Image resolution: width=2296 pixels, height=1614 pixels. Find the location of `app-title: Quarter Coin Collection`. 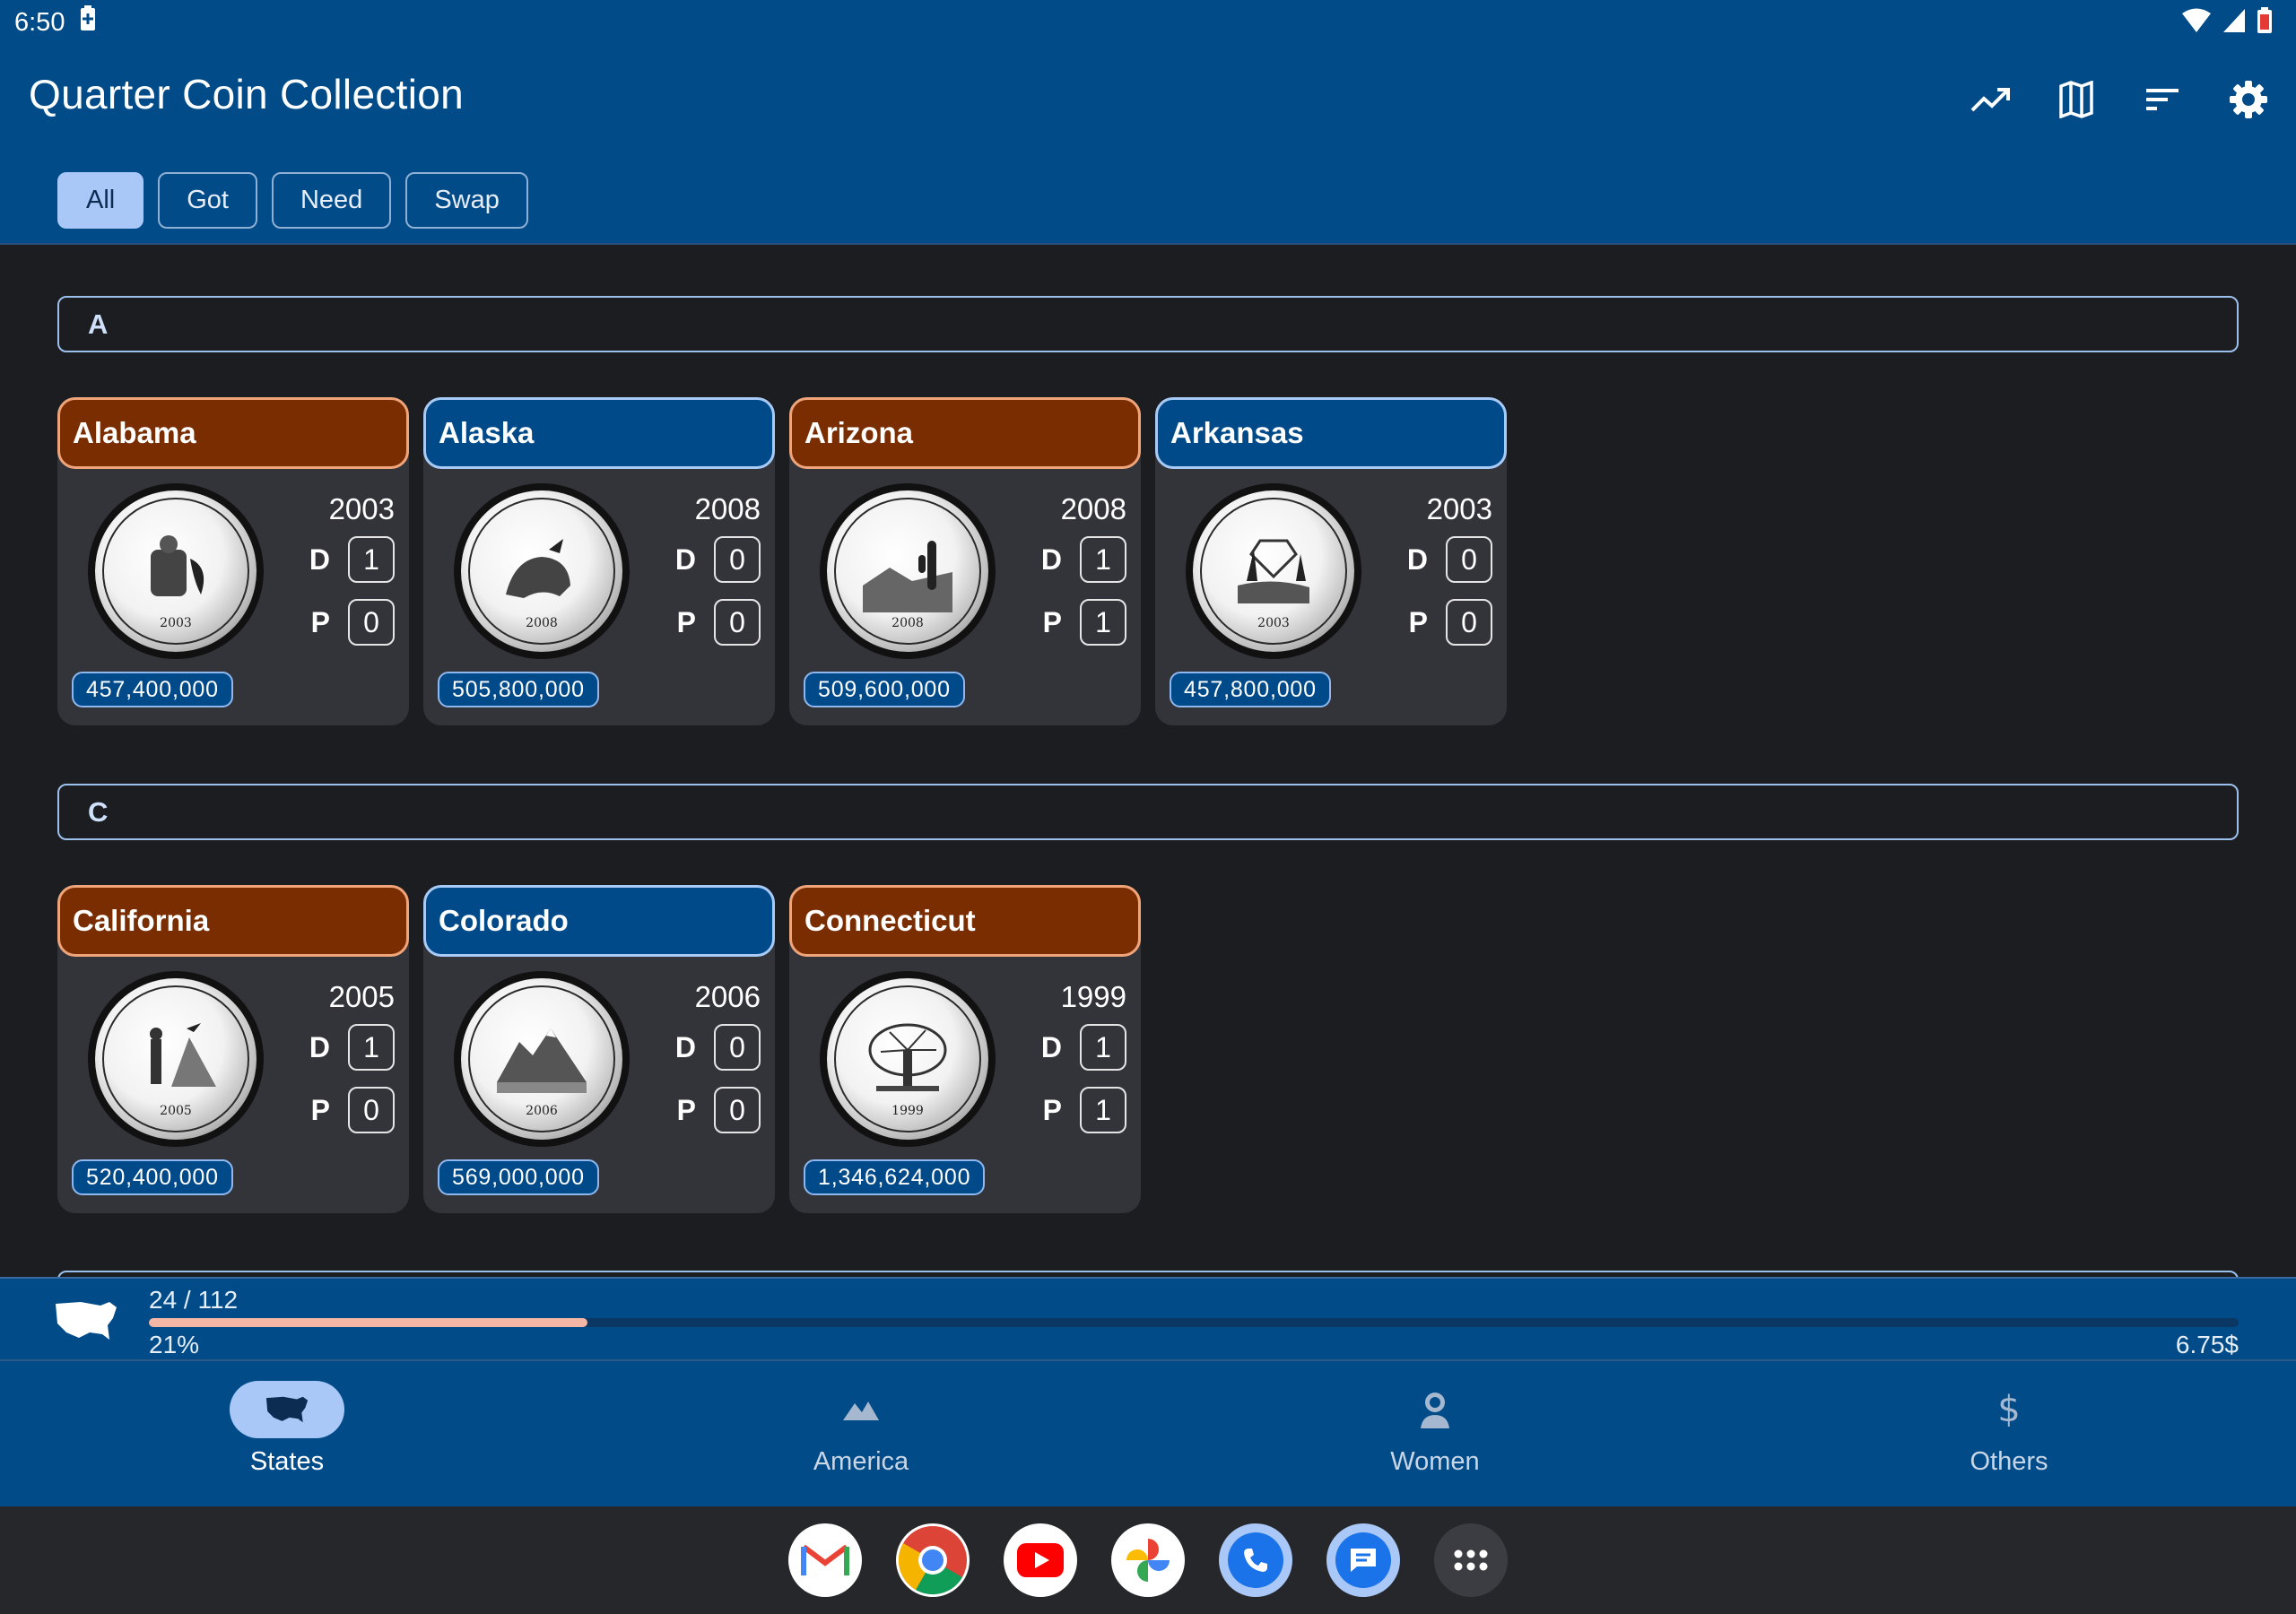

app-title: Quarter Coin Collection is located at coordinates (247, 94).